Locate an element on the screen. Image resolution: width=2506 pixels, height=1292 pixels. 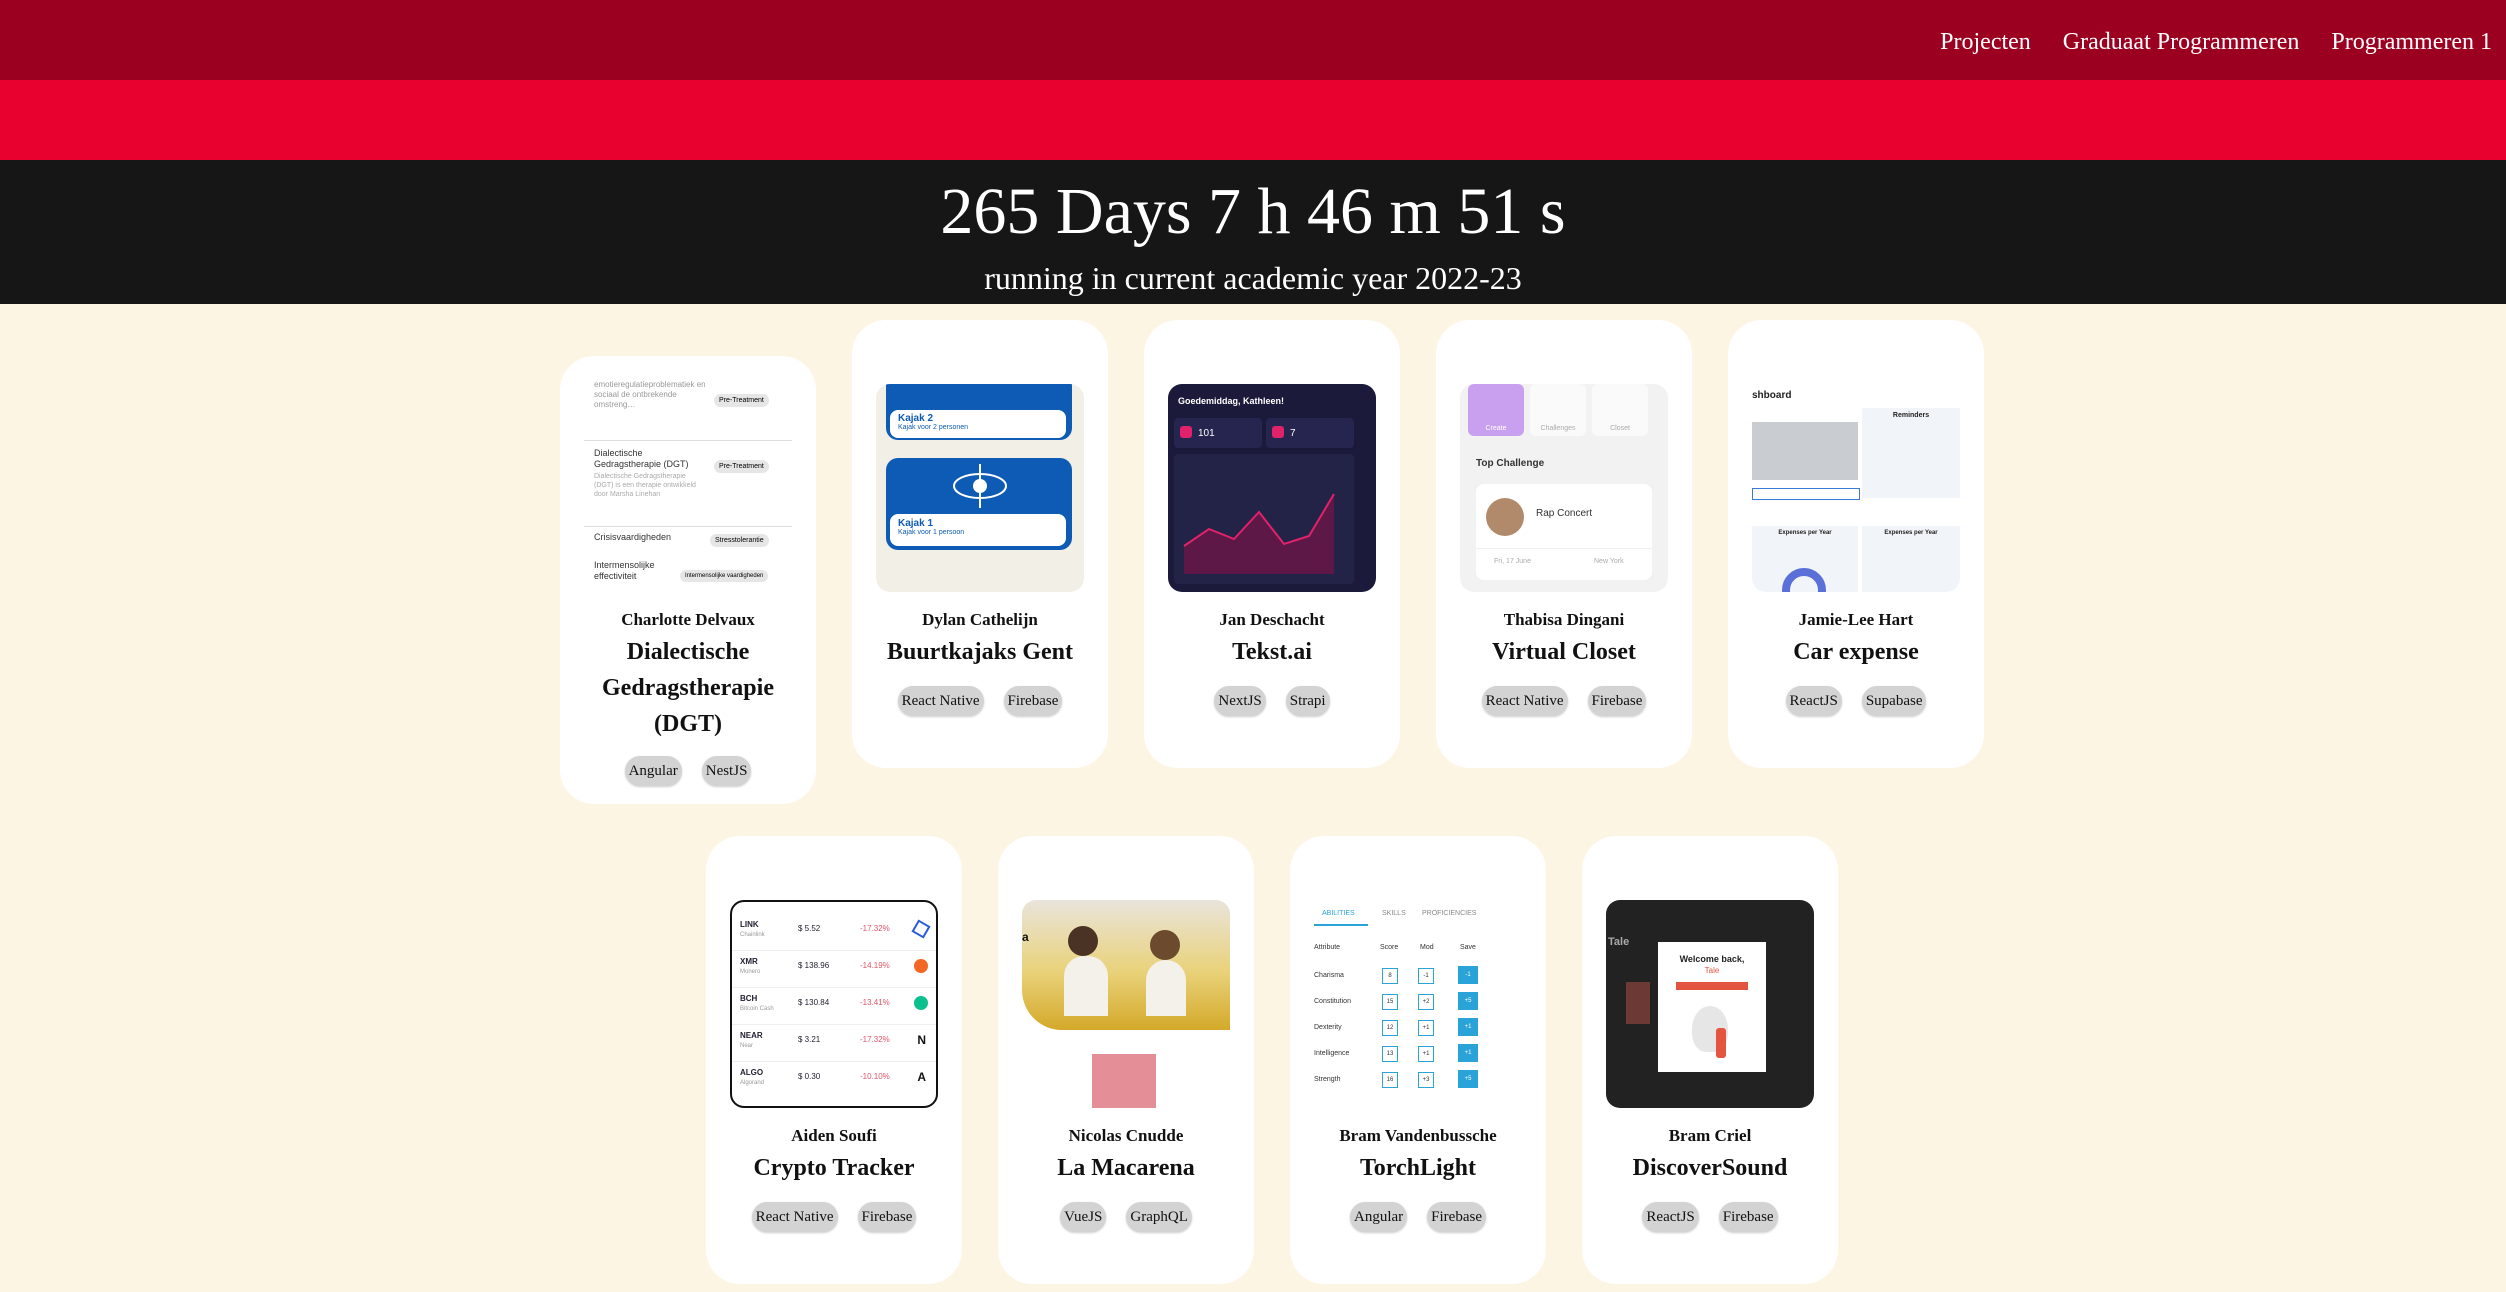
attribute-save: +1 is located at coordinates (1468, 1053).